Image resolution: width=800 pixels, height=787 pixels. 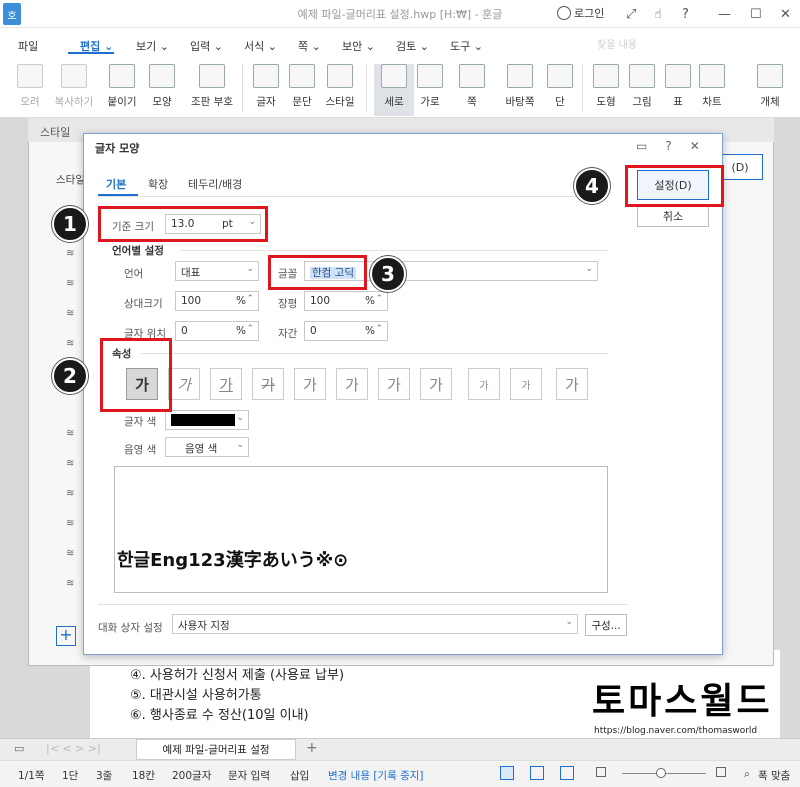 I want to click on status-page: 1/1쪽, so click(x=31, y=776).